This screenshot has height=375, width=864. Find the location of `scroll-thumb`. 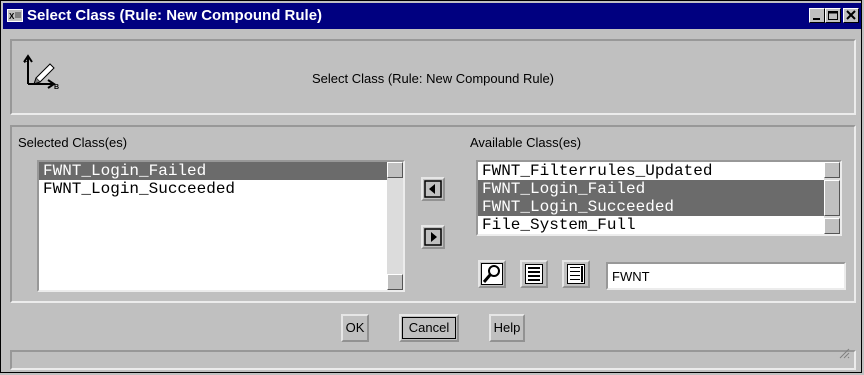

scroll-thumb is located at coordinates (832, 198).